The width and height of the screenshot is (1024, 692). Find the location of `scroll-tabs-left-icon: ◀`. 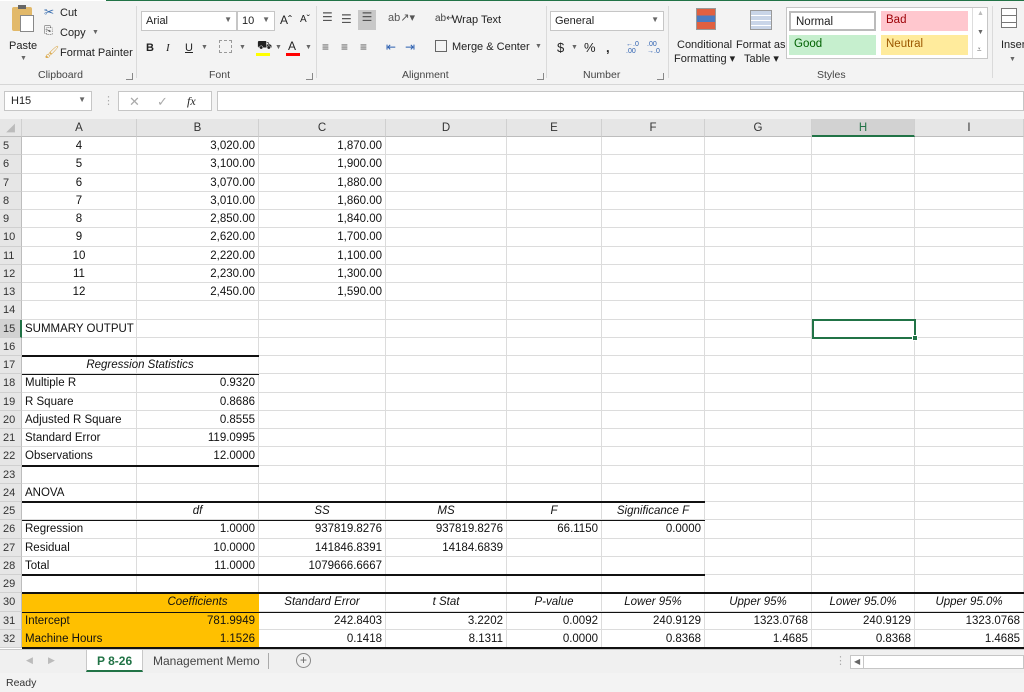

scroll-tabs-left-icon: ◀ is located at coordinates (29, 660).